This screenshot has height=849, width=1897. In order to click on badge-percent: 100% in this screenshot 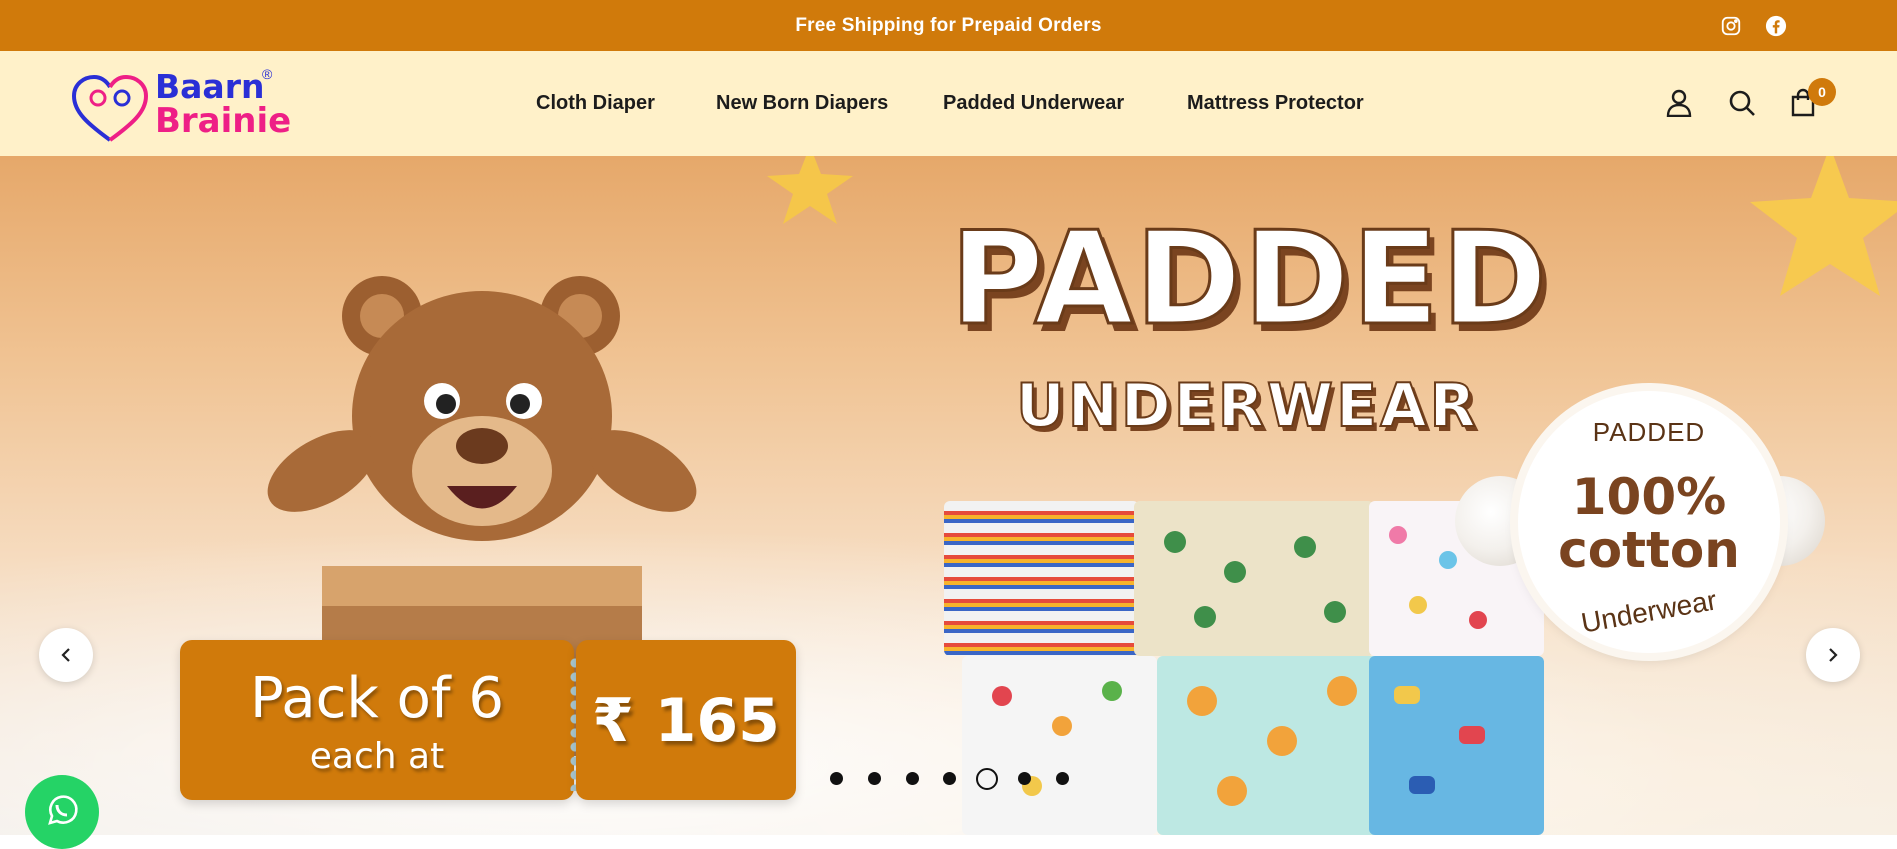, I will do `click(1649, 497)`.